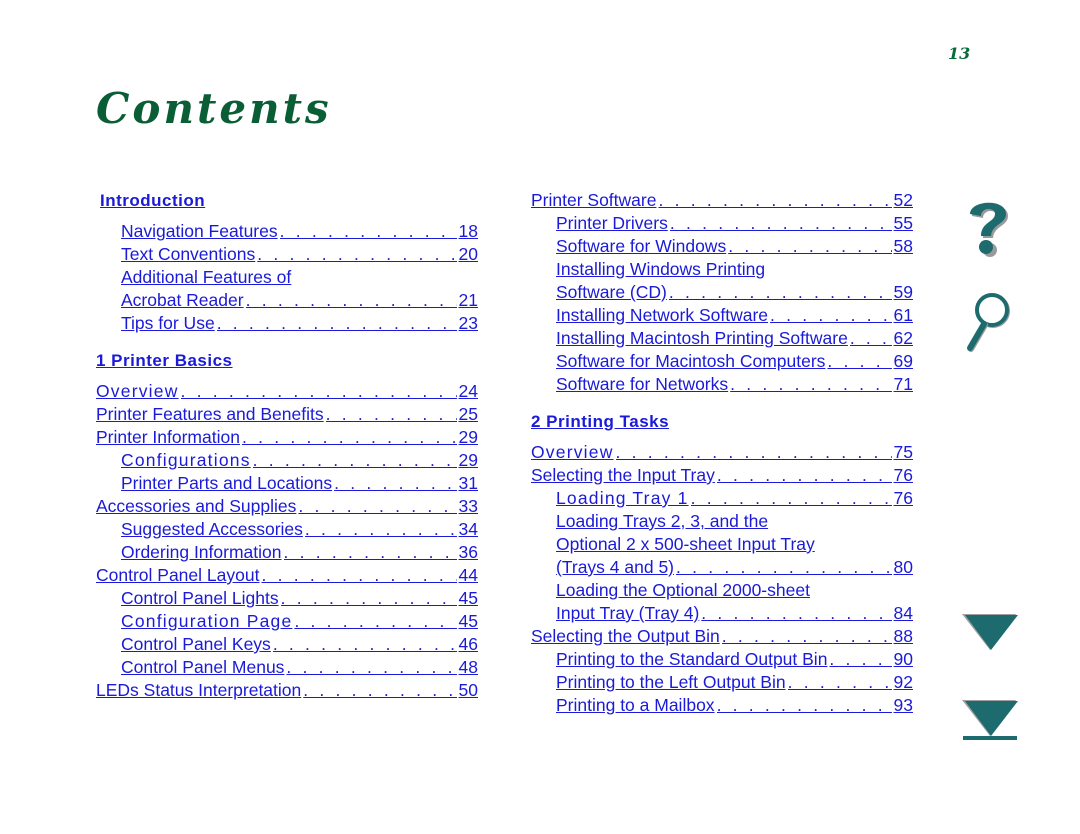 The width and height of the screenshot is (1080, 834). What do you see at coordinates (199, 231) in the screenshot?
I see `toc-entry-label: Navigation Features` at bounding box center [199, 231].